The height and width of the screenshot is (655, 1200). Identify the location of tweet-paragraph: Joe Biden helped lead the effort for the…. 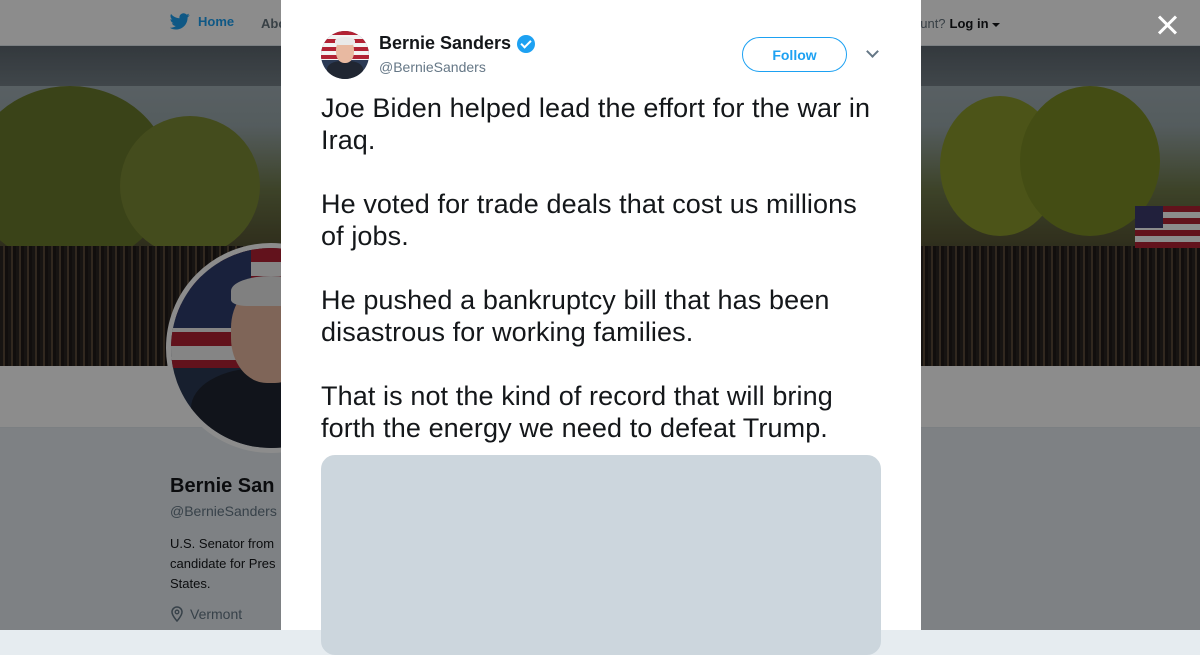
(596, 124).